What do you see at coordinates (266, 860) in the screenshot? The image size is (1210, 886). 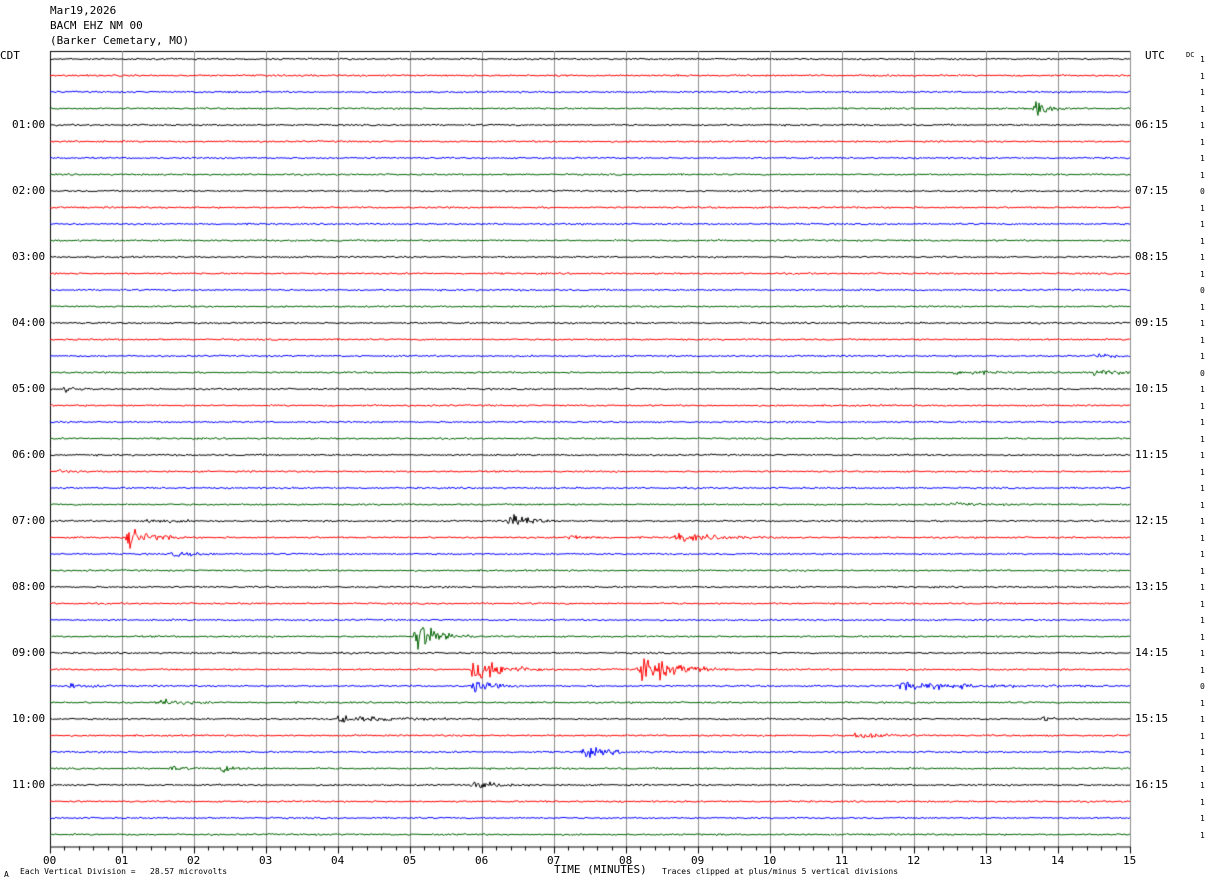 I see `x-tick-label: 03` at bounding box center [266, 860].